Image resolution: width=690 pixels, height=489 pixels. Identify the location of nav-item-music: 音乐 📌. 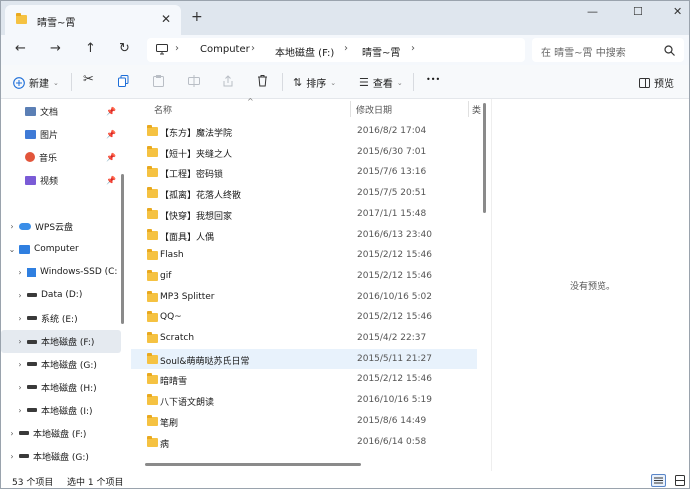
(61, 157).